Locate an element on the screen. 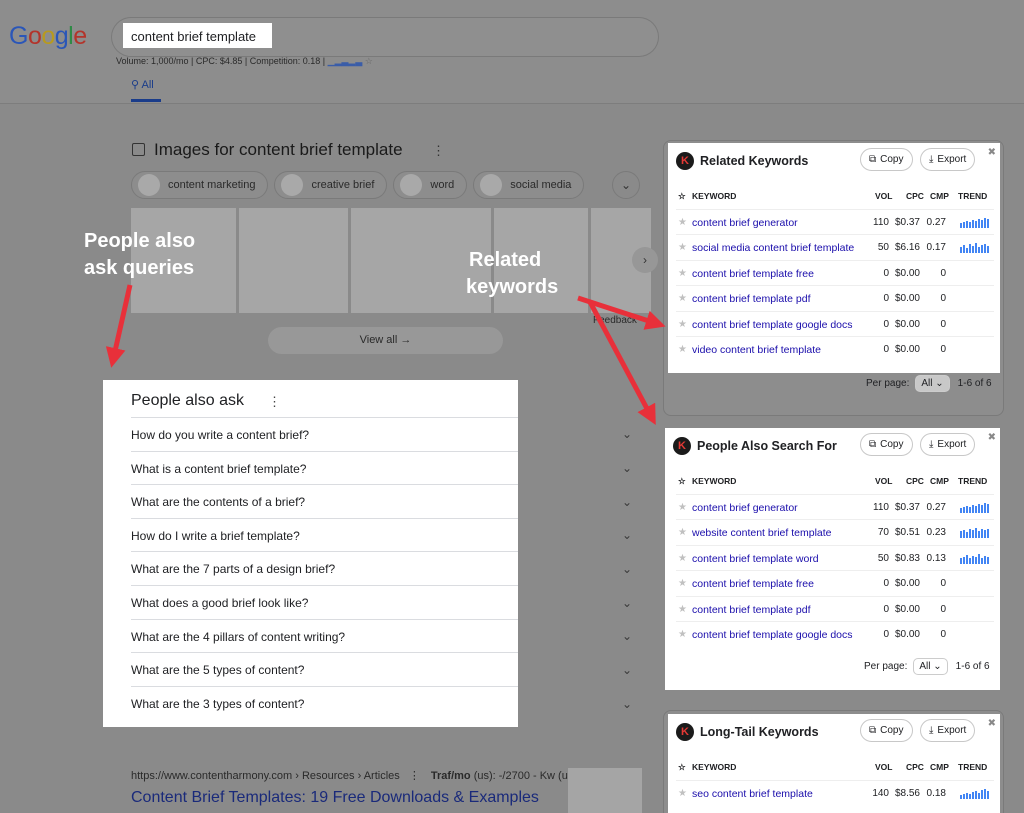 This screenshot has height=813, width=1024. annotation-line: keywords is located at coordinates (512, 287).